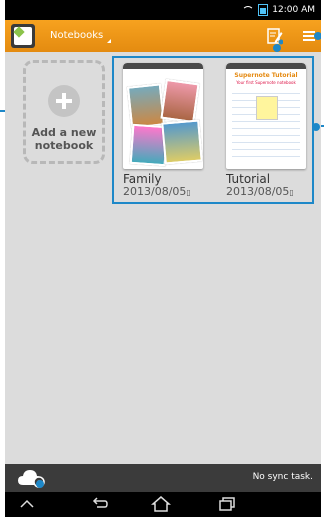  I want to click on cover-title: Supernote Tutorial, so click(266, 75).